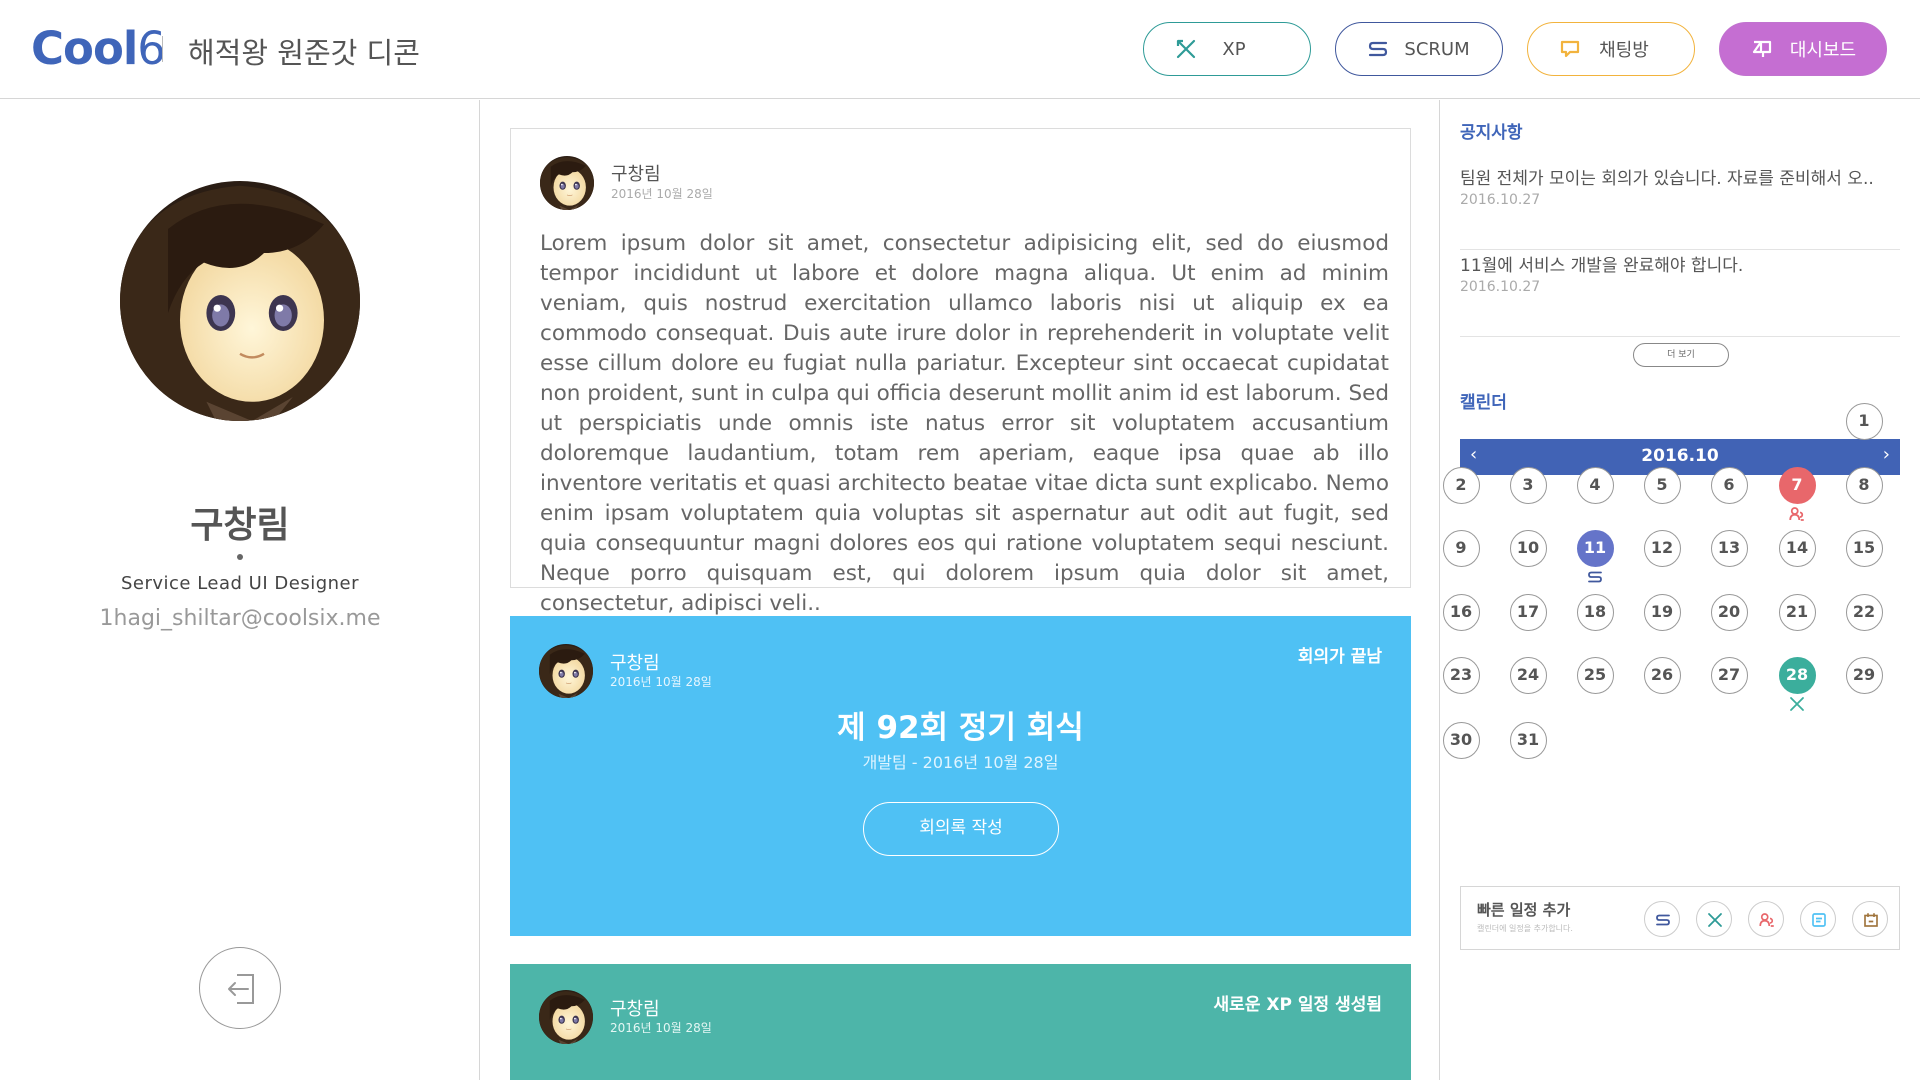  Describe the element at coordinates (1461, 548) in the screenshot. I see `calendar-day: 9` at that location.